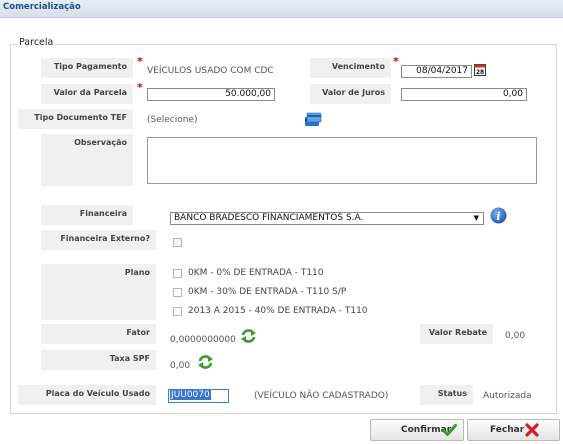 This screenshot has height=444, width=563. What do you see at coordinates (210, 71) in the screenshot?
I see `tipo-pagamento-value: VEÍCULOS USADO COM CDC` at bounding box center [210, 71].